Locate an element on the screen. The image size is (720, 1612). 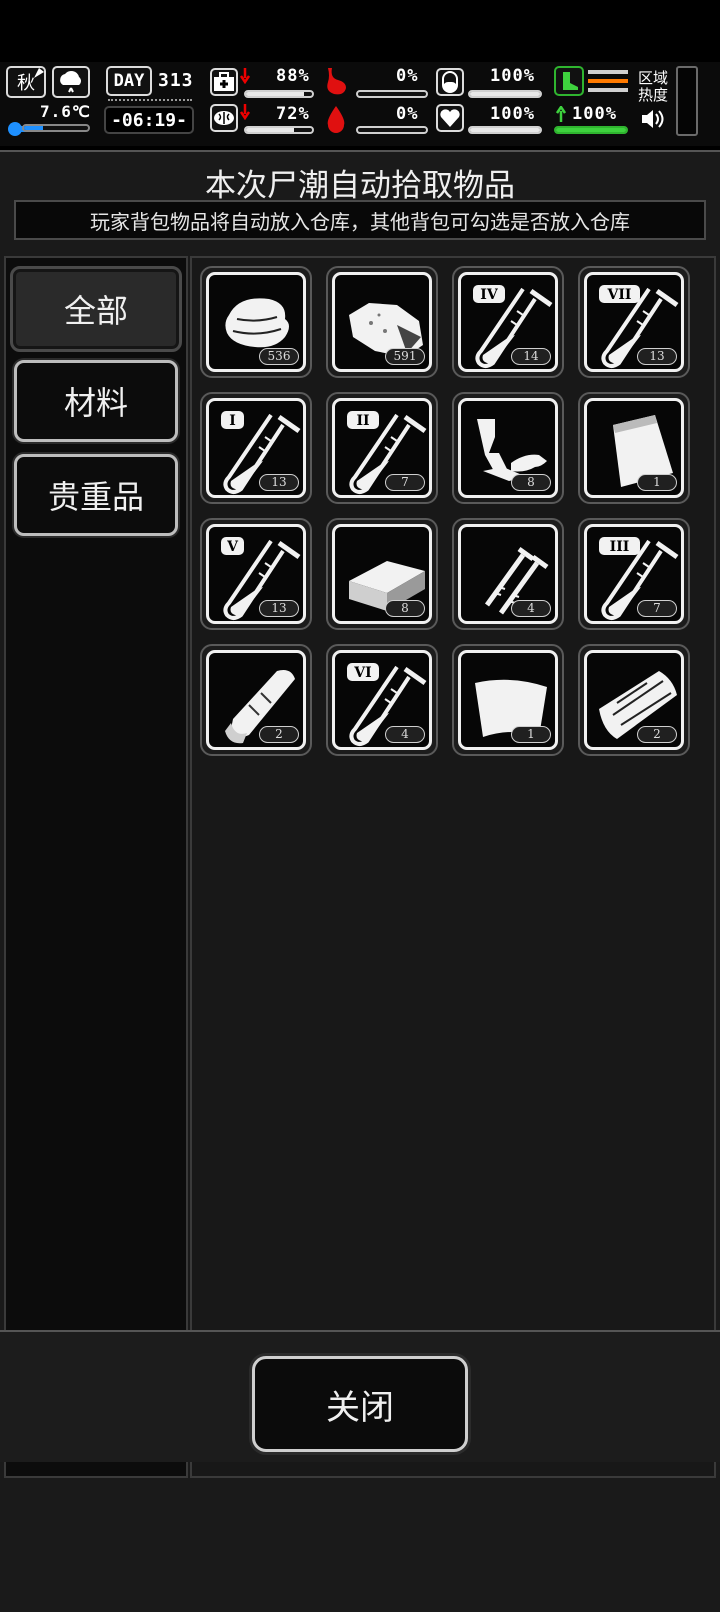
svg-text: II is located at coordinates (362, 421).